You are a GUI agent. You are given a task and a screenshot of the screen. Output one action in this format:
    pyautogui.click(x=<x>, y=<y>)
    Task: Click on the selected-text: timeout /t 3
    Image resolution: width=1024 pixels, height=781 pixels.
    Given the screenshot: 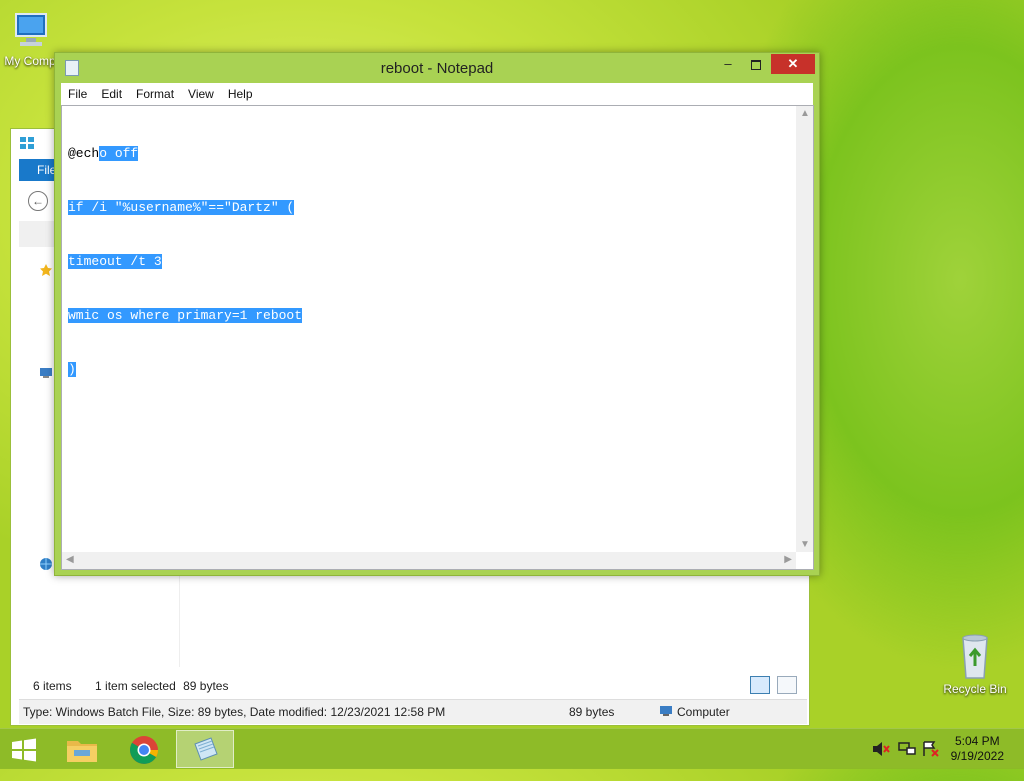 What is the action you would take?
    pyautogui.click(x=115, y=261)
    